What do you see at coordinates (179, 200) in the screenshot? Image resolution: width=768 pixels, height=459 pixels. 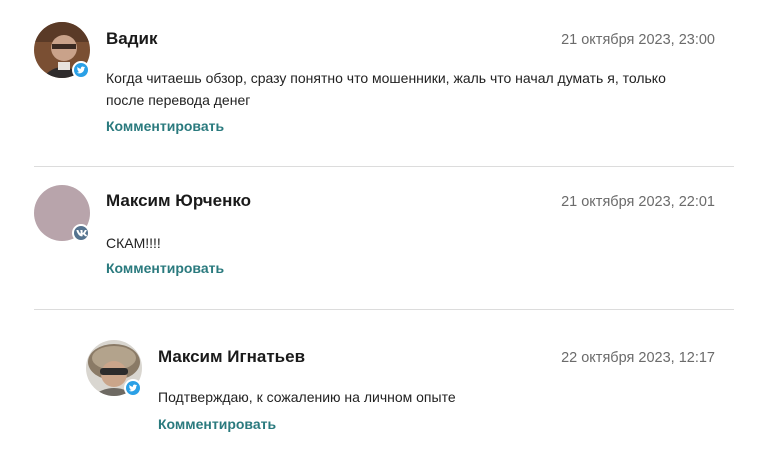 I see `comment-author: Максим Юрченко` at bounding box center [179, 200].